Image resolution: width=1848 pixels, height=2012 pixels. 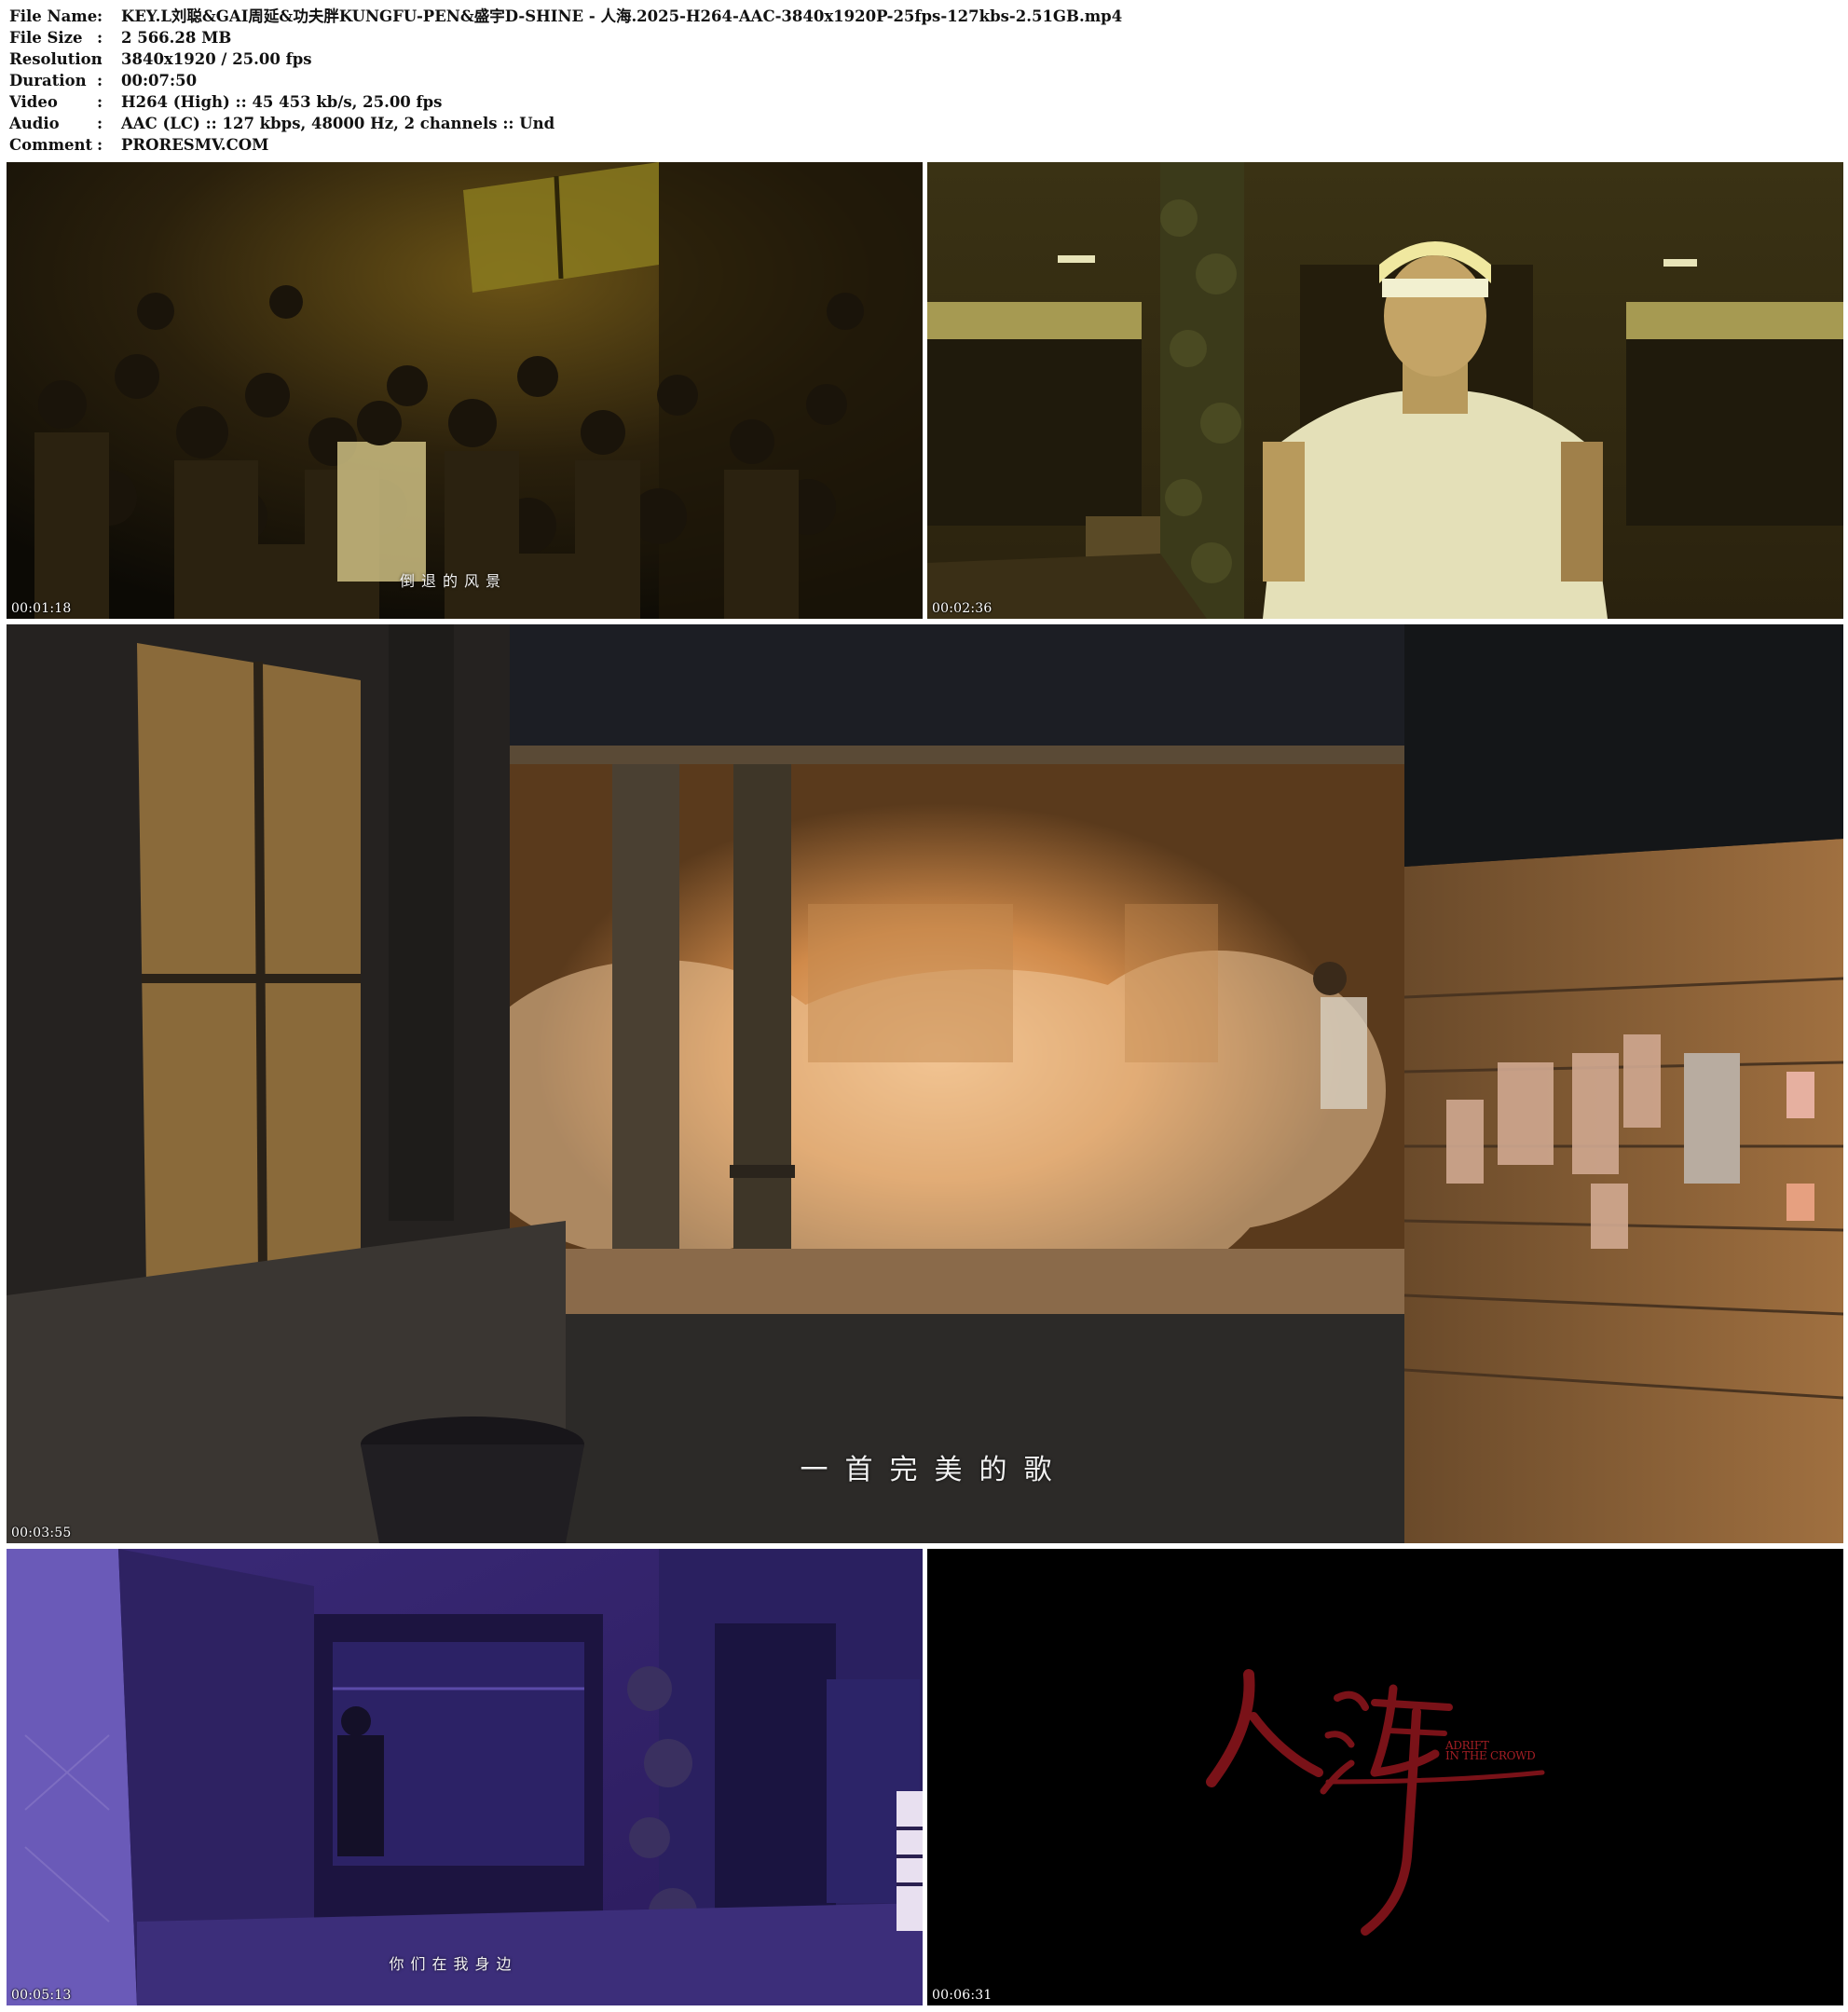 I want to click on thumbnail-performer: 00:02:36, so click(x=1385, y=391).